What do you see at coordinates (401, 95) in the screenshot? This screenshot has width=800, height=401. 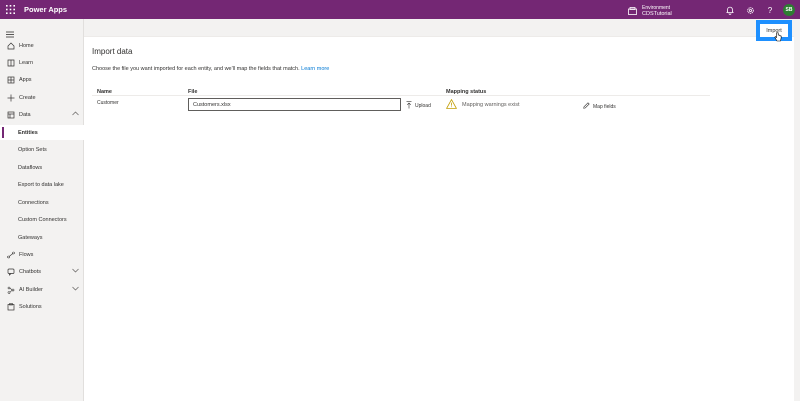 I see `header-divider` at bounding box center [401, 95].